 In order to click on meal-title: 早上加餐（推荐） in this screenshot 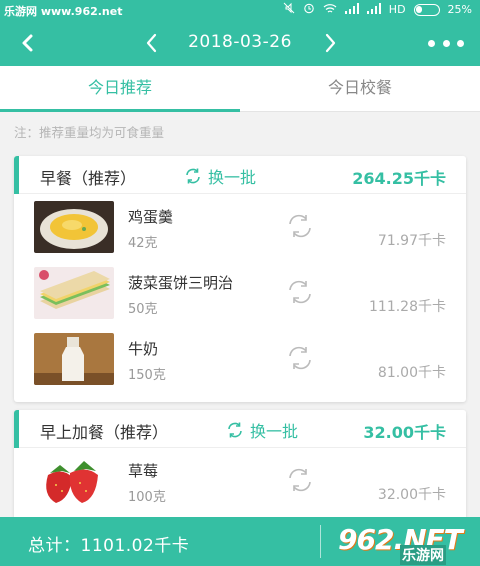, I will do `click(104, 432)`.